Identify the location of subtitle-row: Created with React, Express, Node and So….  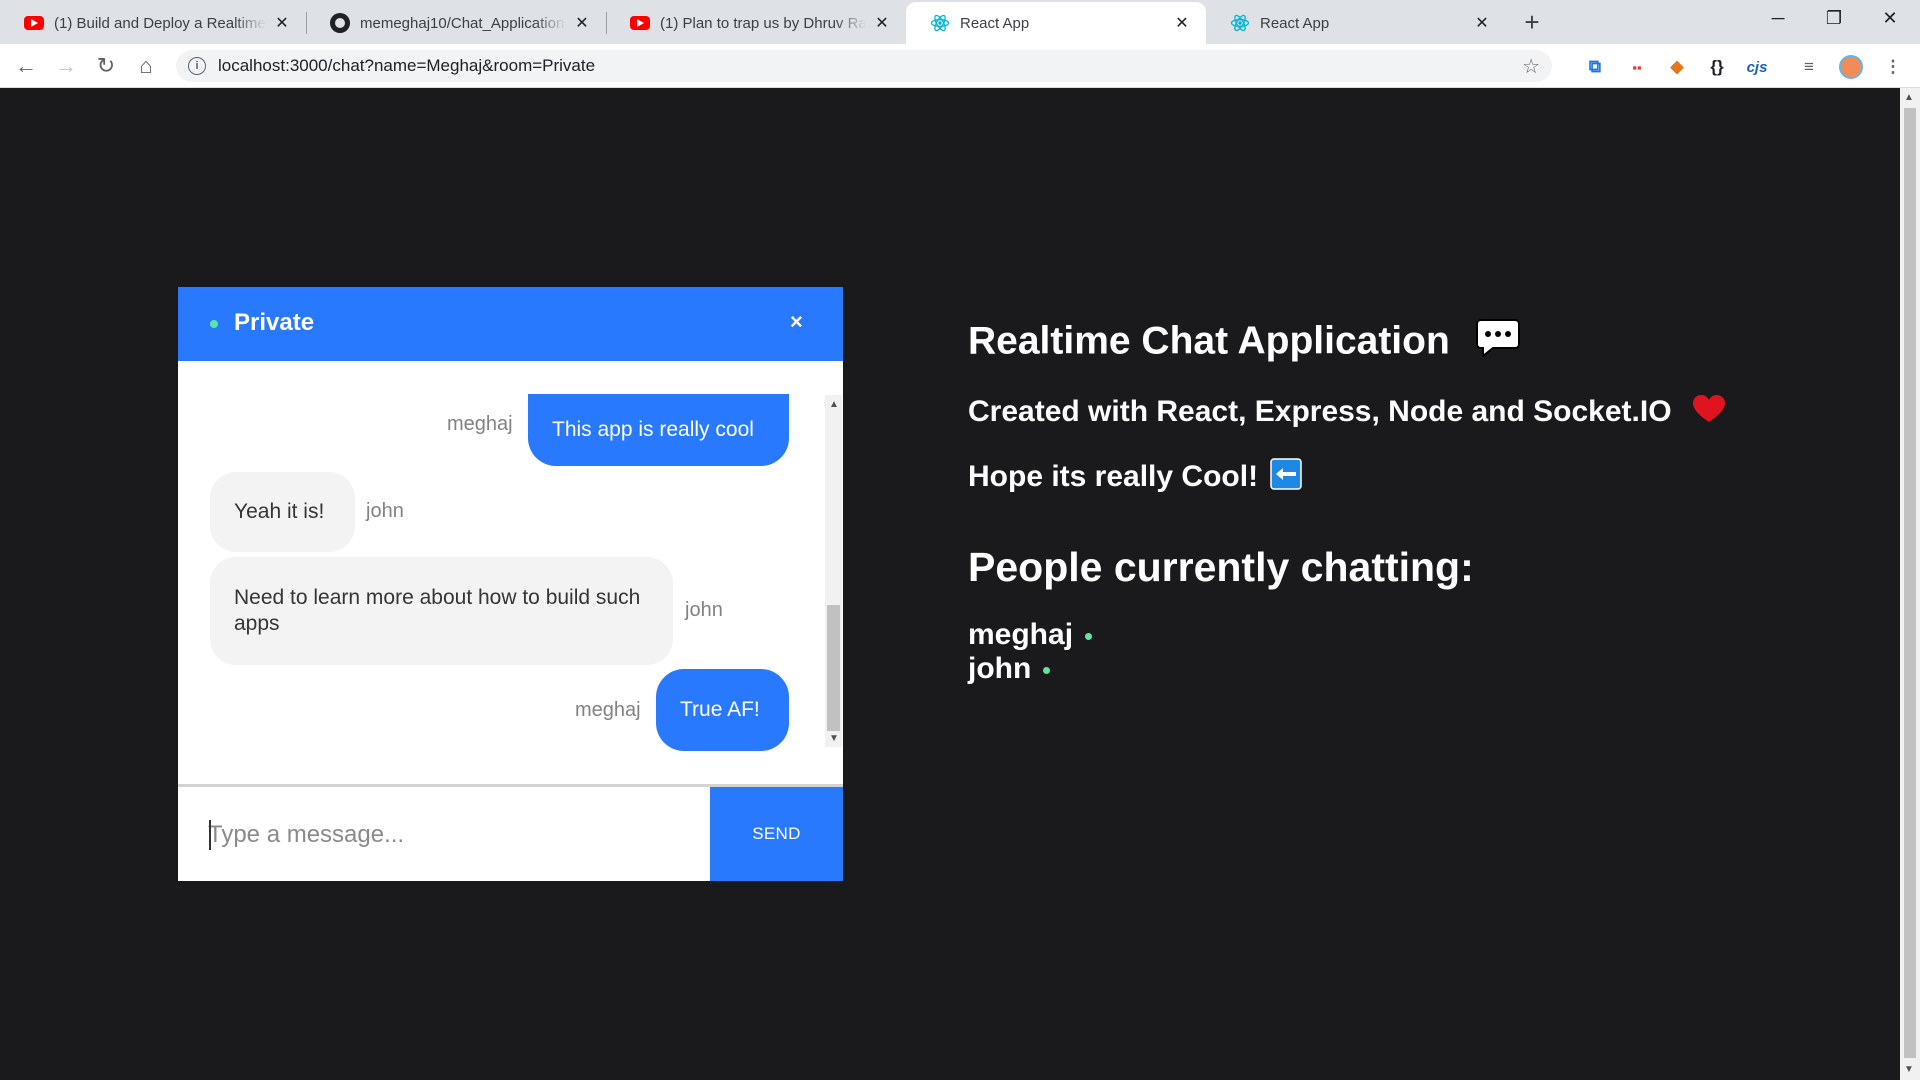
(1347, 413).